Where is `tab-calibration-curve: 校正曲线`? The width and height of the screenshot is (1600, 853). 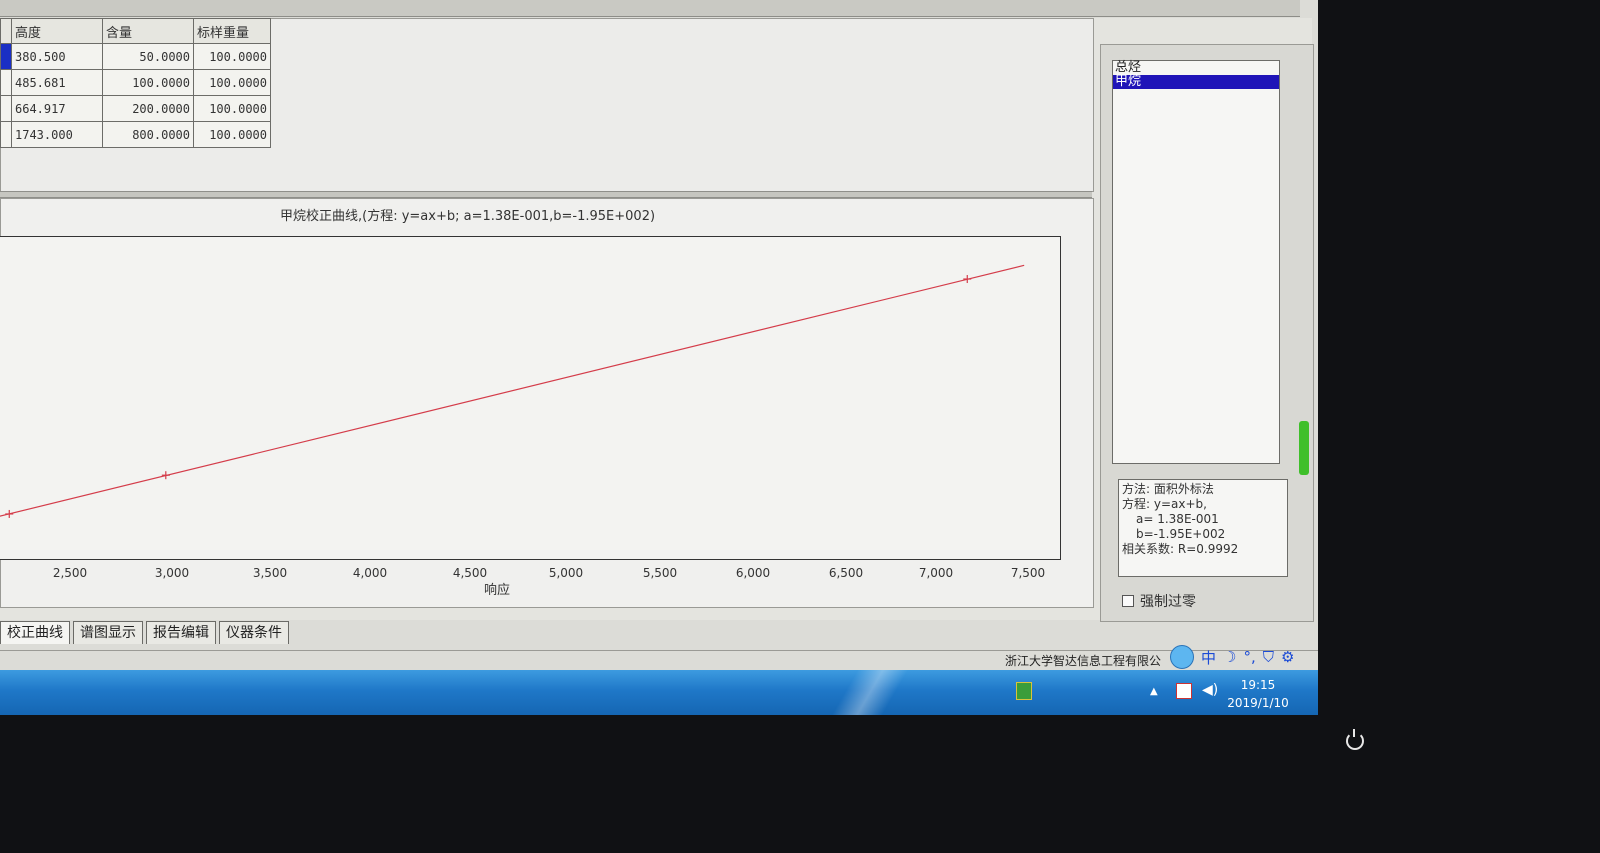 tab-calibration-curve: 校正曲线 is located at coordinates (35, 632).